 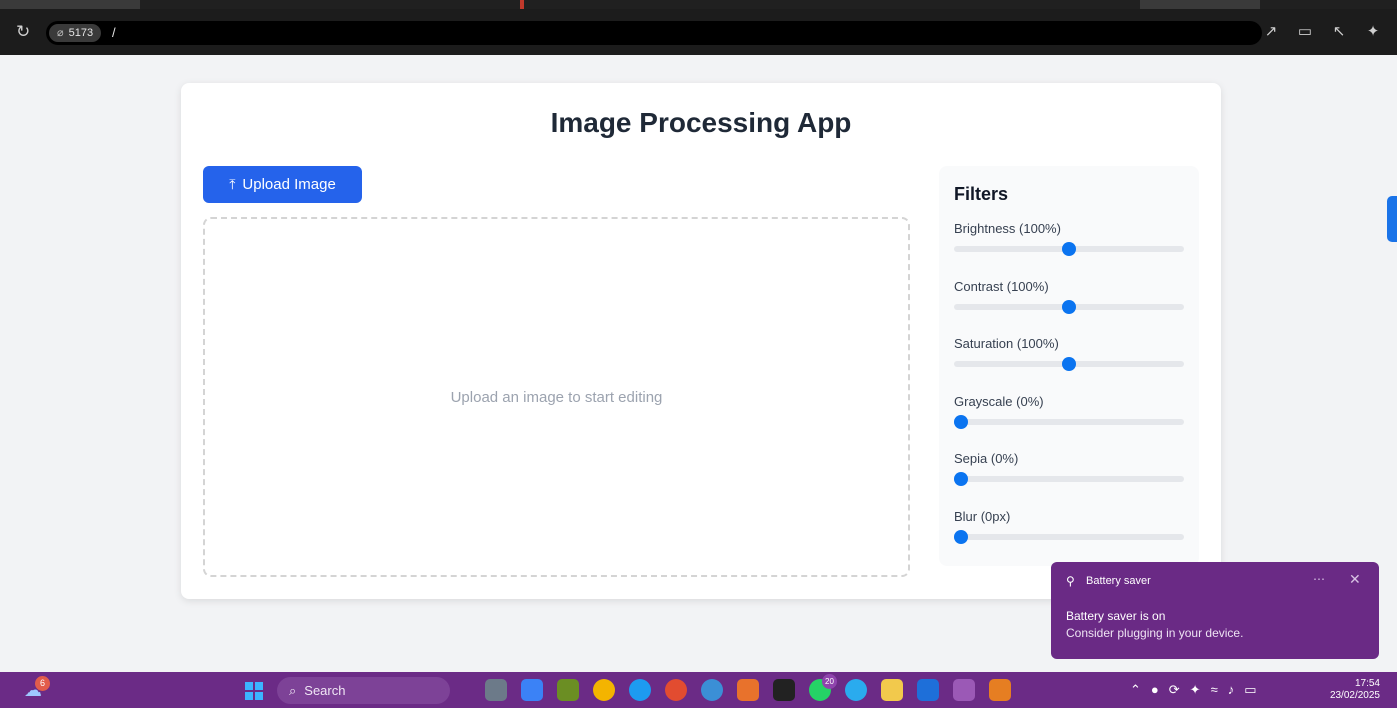 What do you see at coordinates (1250, 690) in the screenshot?
I see `battery-icon: ▭` at bounding box center [1250, 690].